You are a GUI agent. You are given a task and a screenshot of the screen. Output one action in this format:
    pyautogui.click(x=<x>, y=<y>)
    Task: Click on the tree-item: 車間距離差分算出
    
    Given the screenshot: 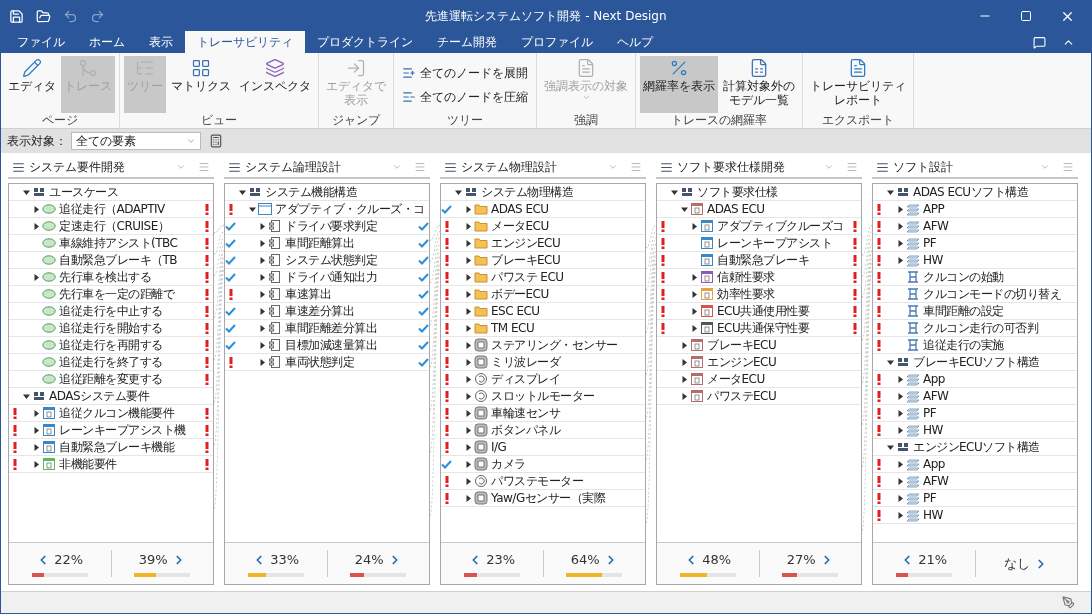 What is the action you would take?
    pyautogui.click(x=331, y=328)
    